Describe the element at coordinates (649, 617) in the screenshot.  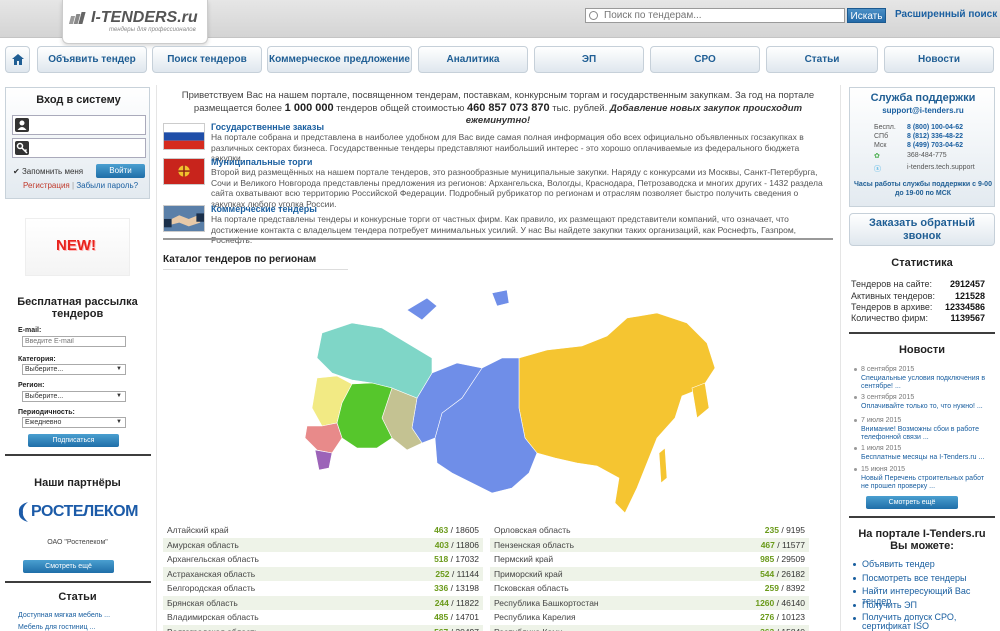
I see `region-row: Республика Карелия 276 / 10123` at that location.